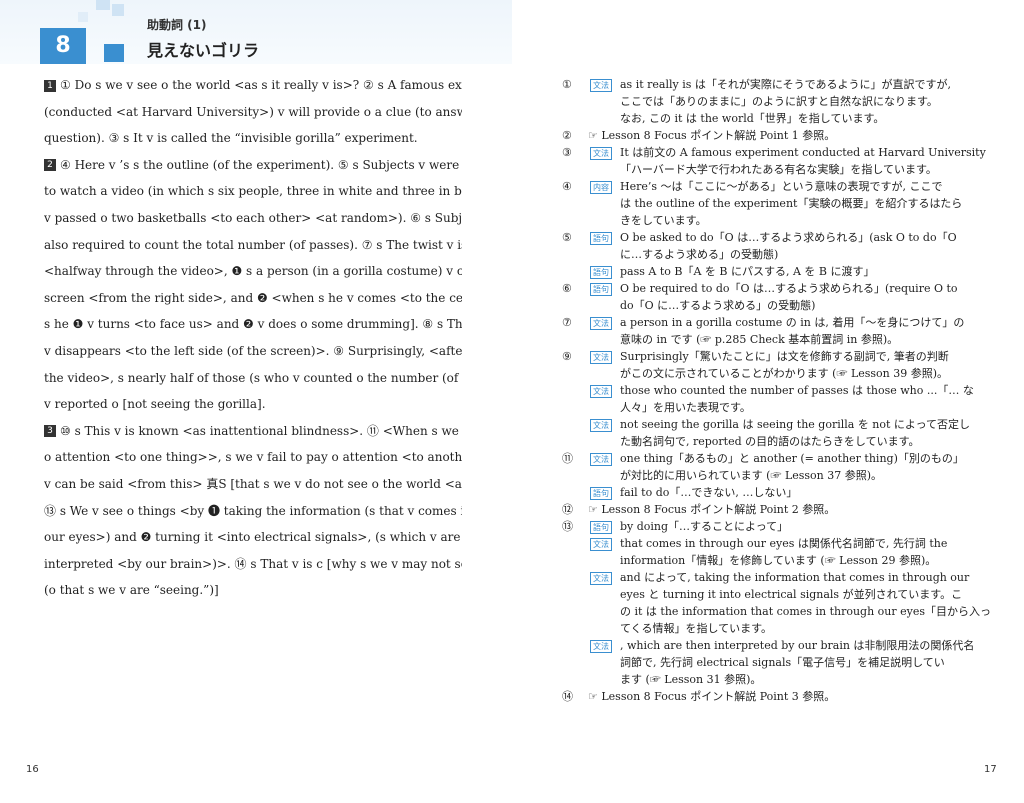  I want to click on passage-line: (o that s we v are “seeing.”)], so click(253, 590).